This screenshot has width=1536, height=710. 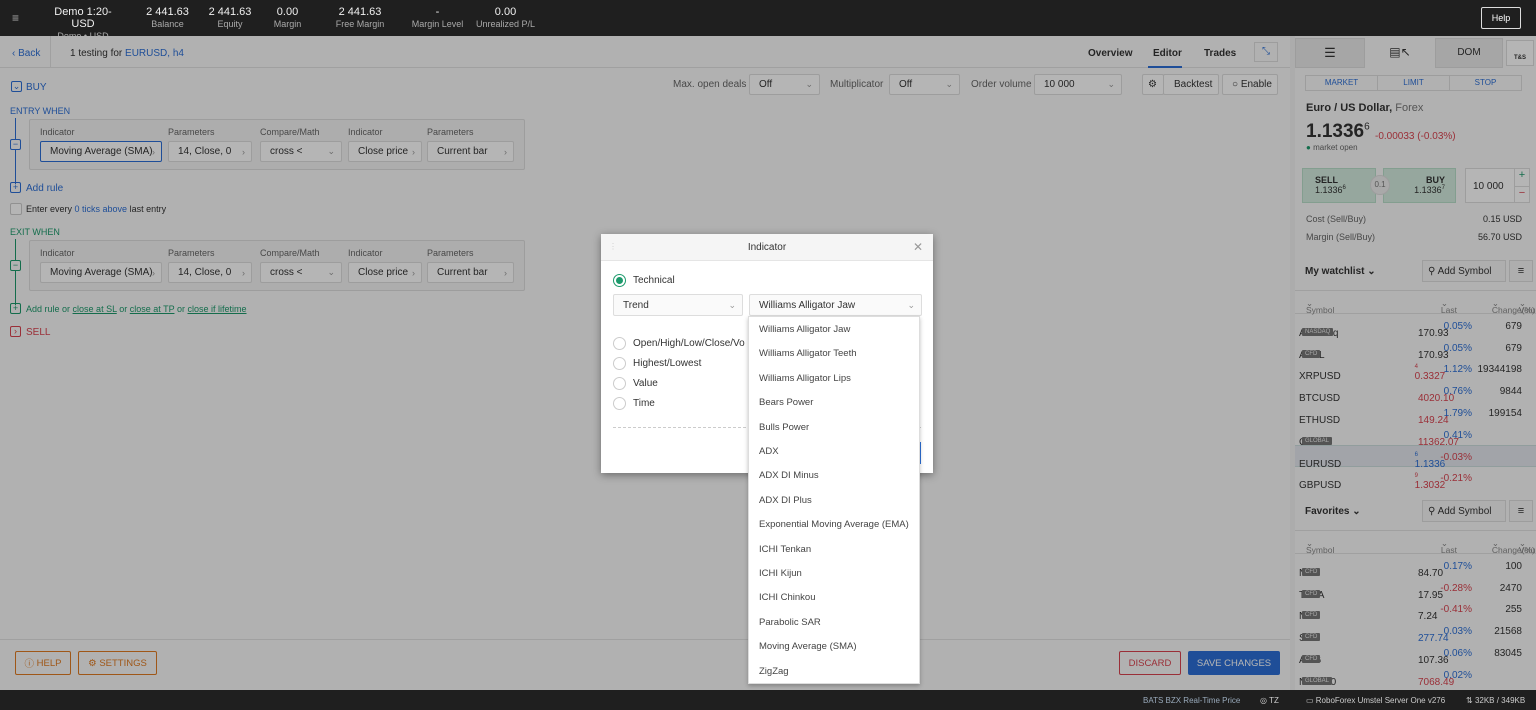 What do you see at coordinates (1496, 700) in the screenshot?
I see `traffic: ⇅ 32KB / 349KB` at bounding box center [1496, 700].